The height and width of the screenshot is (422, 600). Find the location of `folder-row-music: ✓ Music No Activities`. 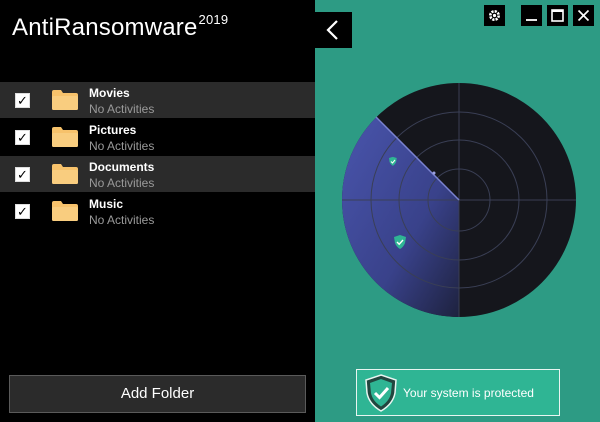

folder-row-music: ✓ Music No Activities is located at coordinates (157, 211).